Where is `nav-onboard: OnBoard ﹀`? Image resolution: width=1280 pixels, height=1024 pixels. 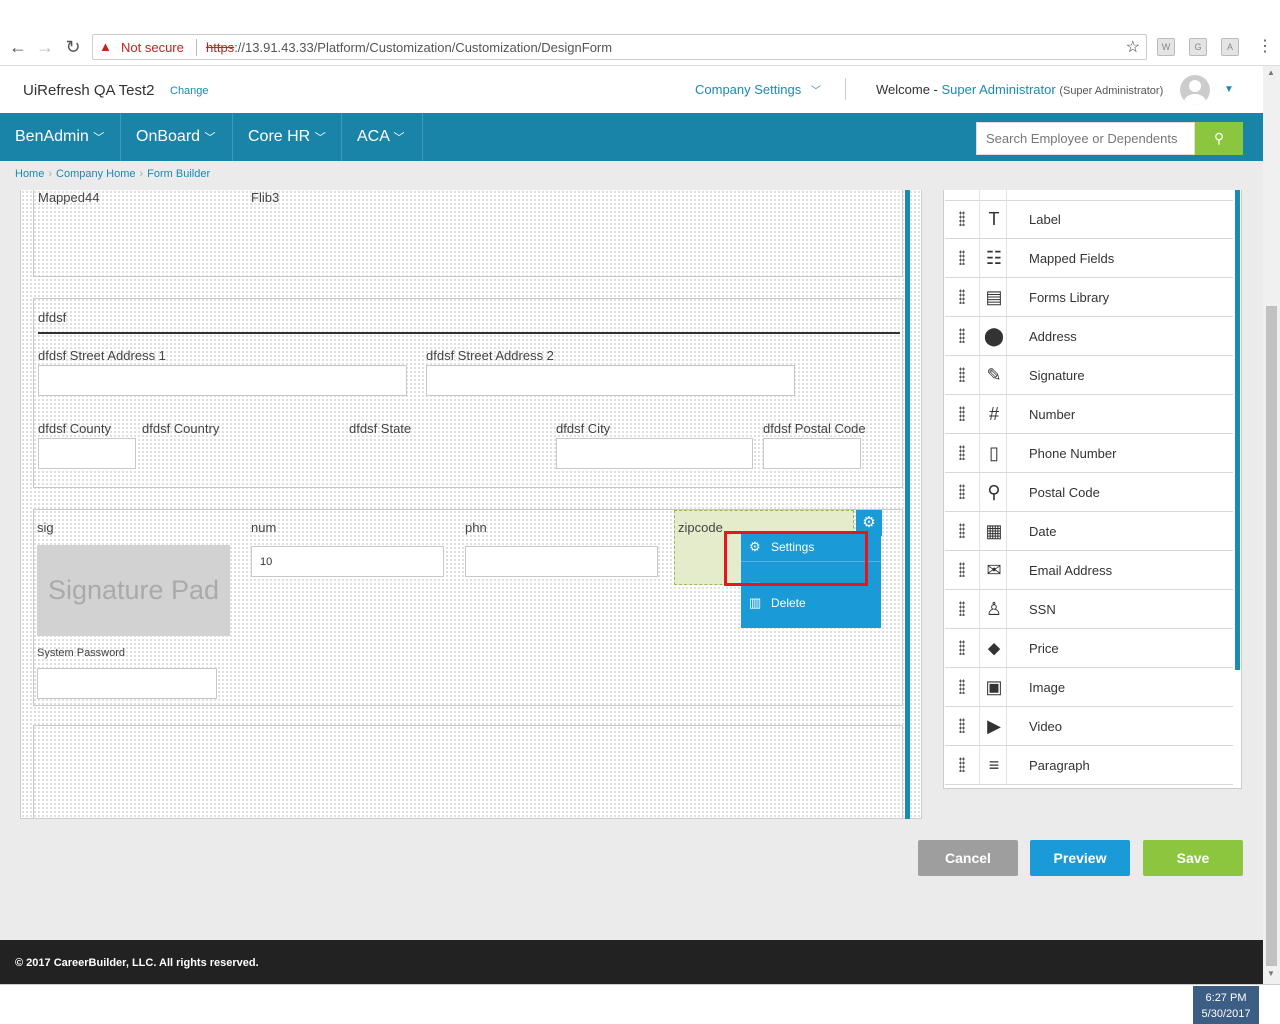 nav-onboard: OnBoard ﹀ is located at coordinates (177, 137).